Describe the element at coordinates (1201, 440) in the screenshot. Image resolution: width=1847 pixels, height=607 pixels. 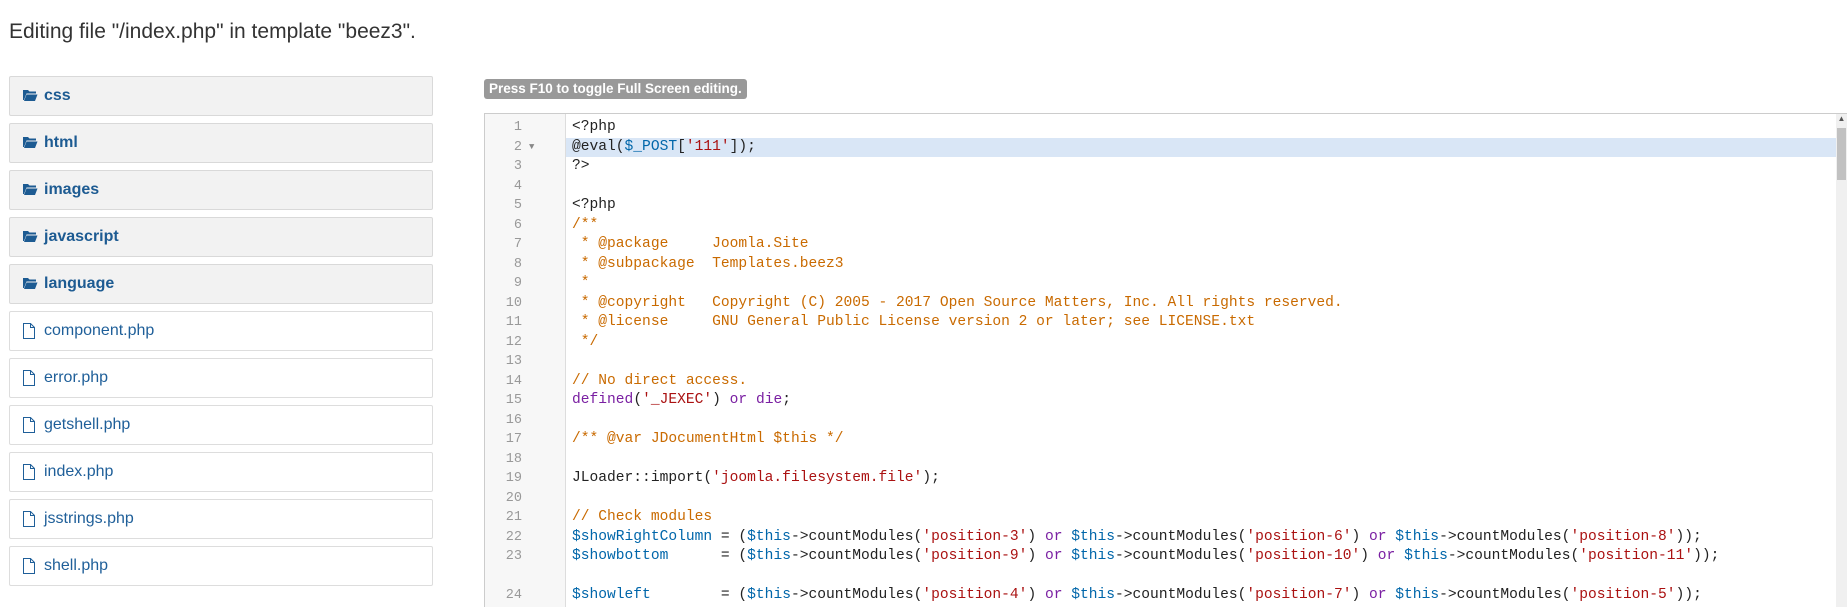
I see `code-text: /** @var JDocumentHtml $this */` at that location.